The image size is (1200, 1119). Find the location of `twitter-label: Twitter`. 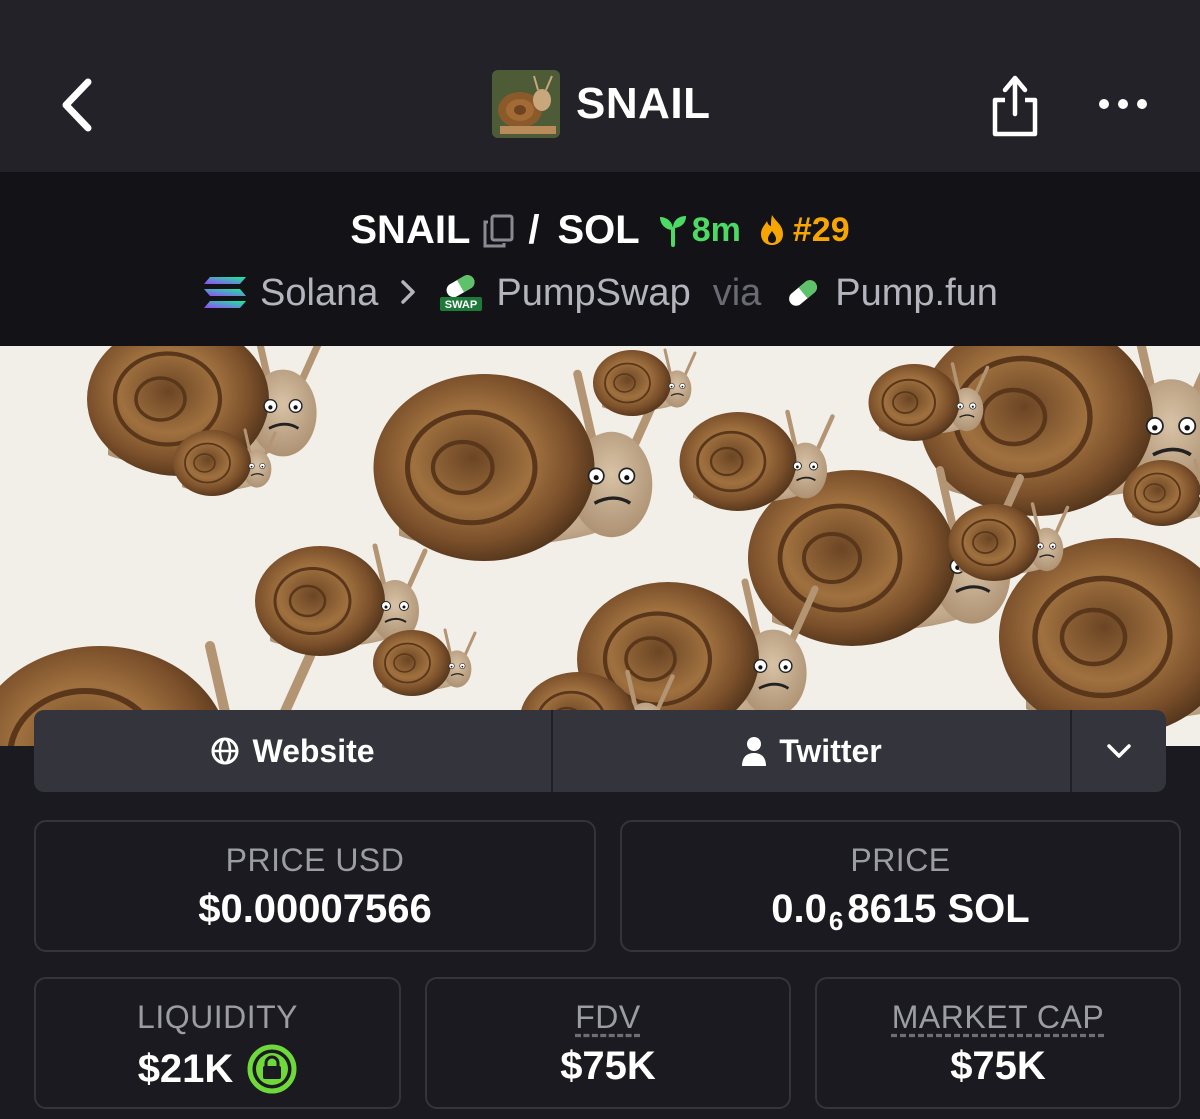

twitter-label: Twitter is located at coordinates (830, 750).